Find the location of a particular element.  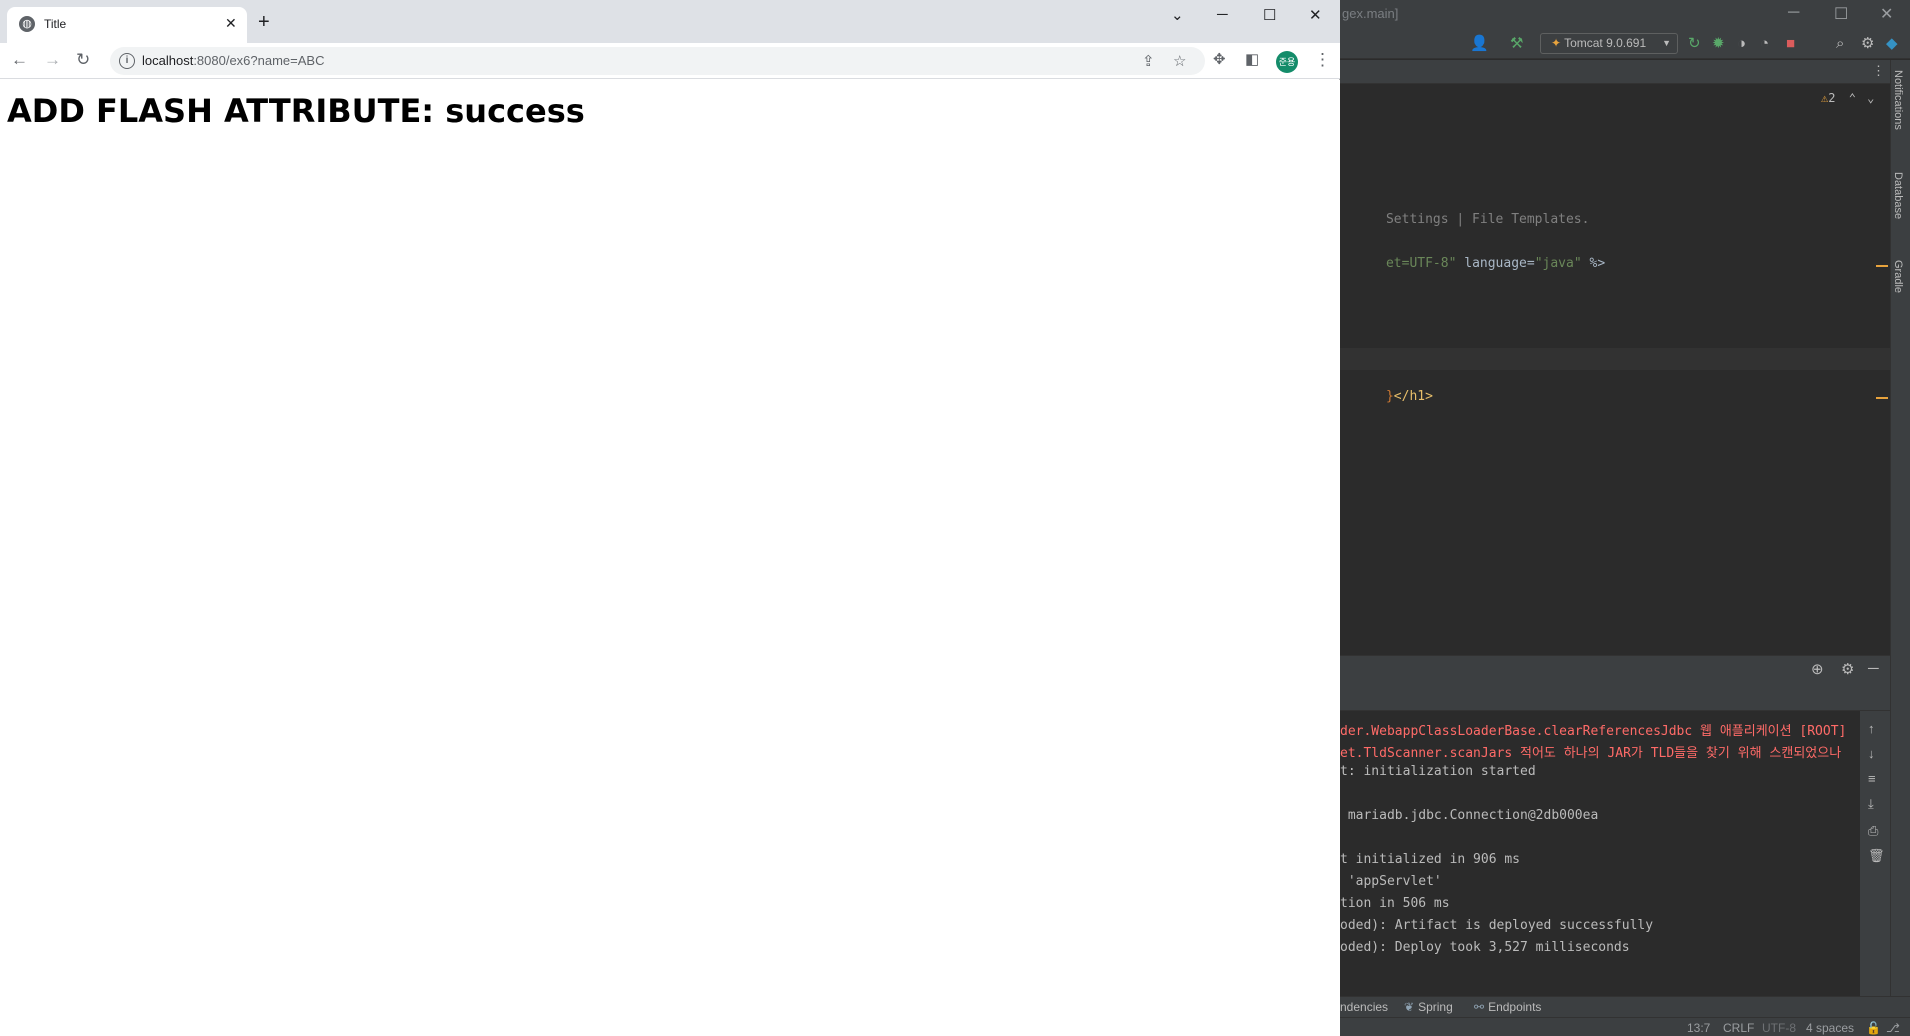

endpoints-icon: ⚯ is located at coordinates (1479, 1007).